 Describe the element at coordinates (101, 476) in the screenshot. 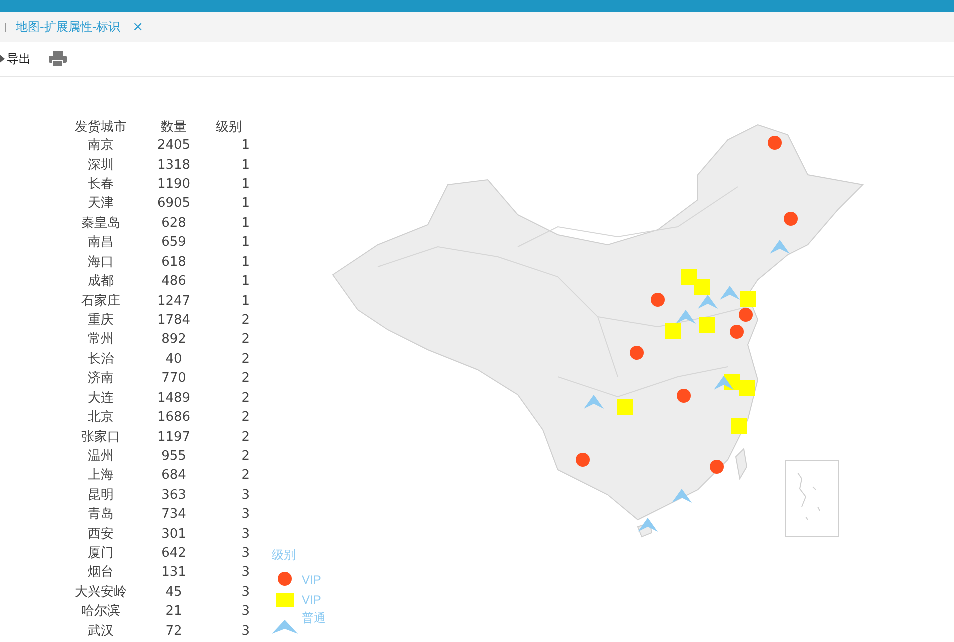

I see `table-cell-text: 上海` at that location.